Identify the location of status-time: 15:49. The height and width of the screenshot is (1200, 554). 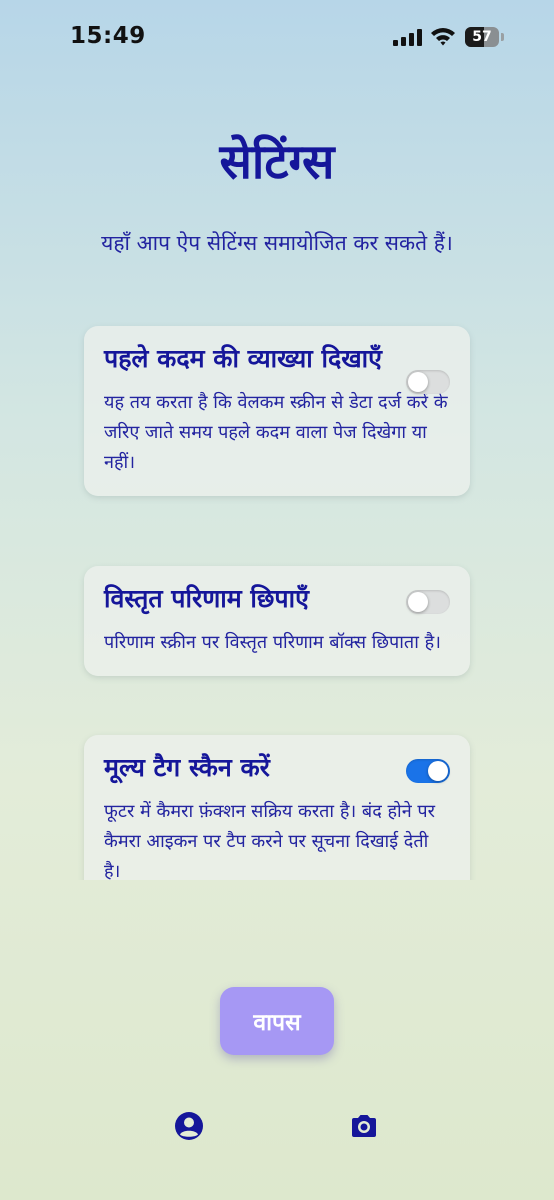
(108, 36).